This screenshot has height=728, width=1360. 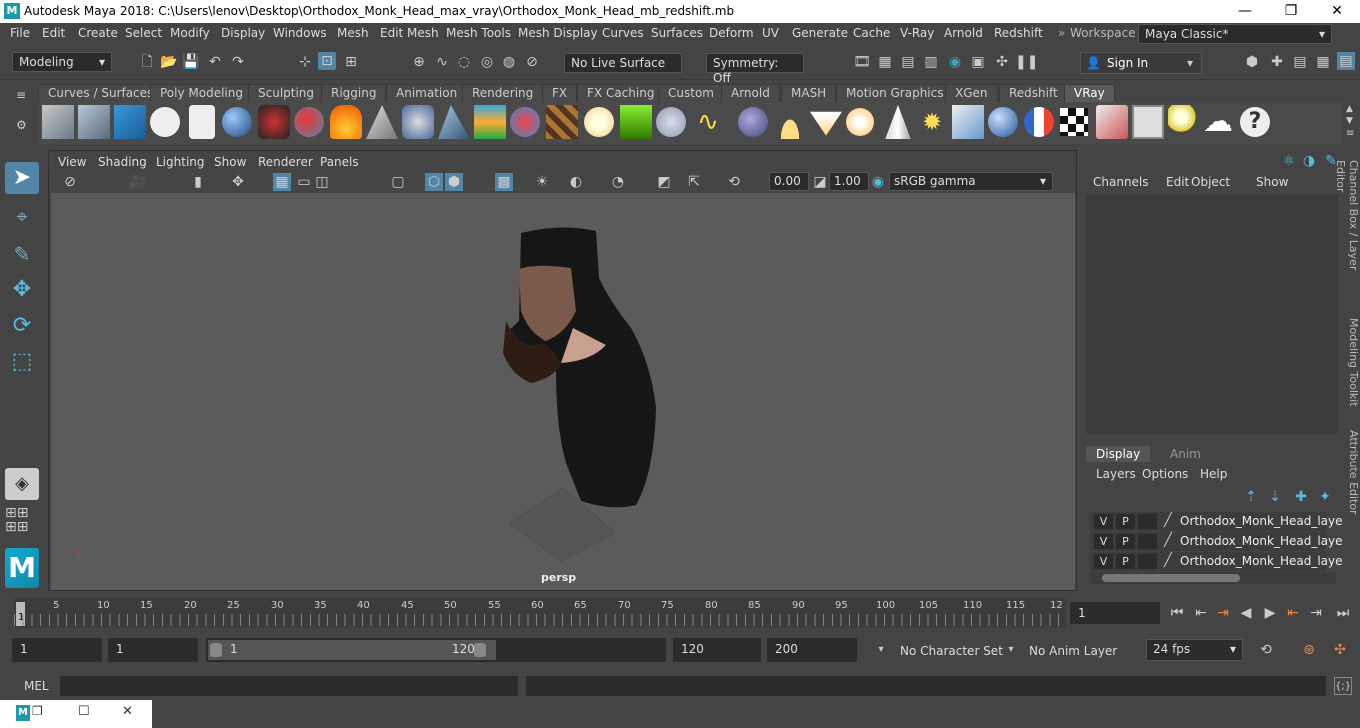 I want to click on step-back-key-icon: ⇤, so click(x=1201, y=613).